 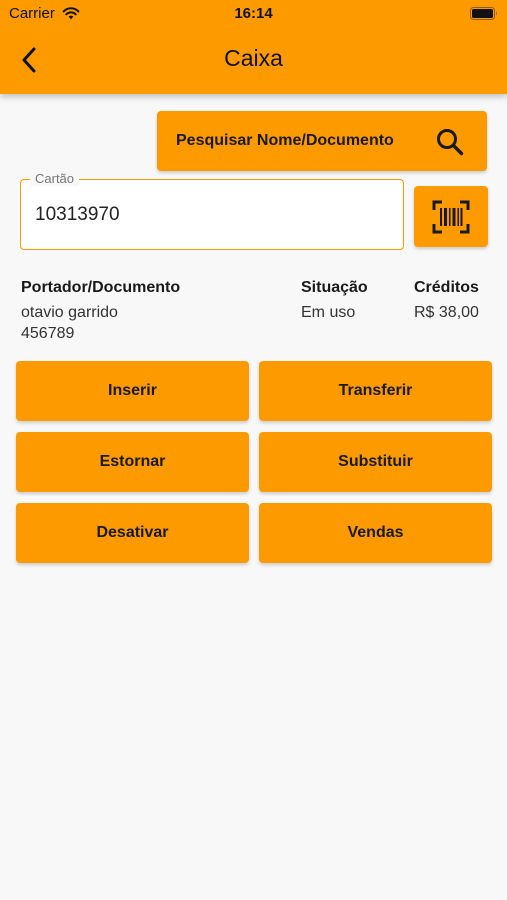 What do you see at coordinates (210, 215) in the screenshot?
I see `card-number-input` at bounding box center [210, 215].